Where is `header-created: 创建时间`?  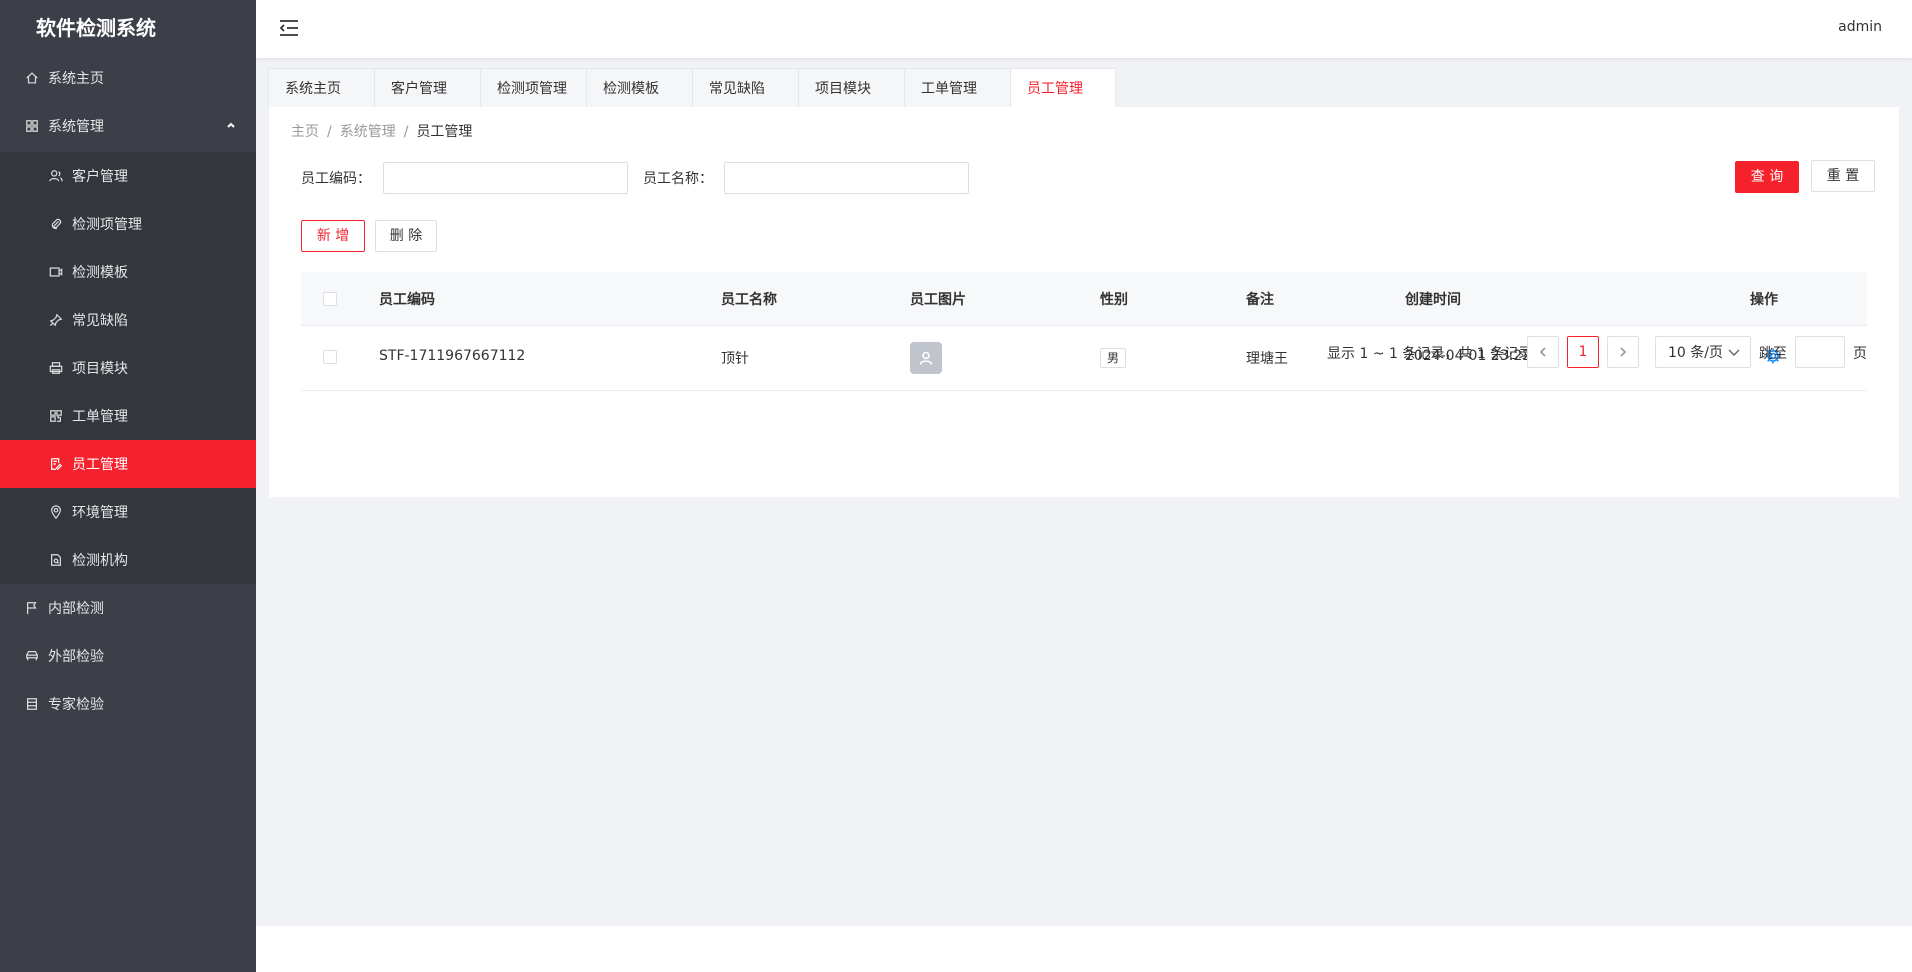
header-created: 创建时间 is located at coordinates (1433, 300).